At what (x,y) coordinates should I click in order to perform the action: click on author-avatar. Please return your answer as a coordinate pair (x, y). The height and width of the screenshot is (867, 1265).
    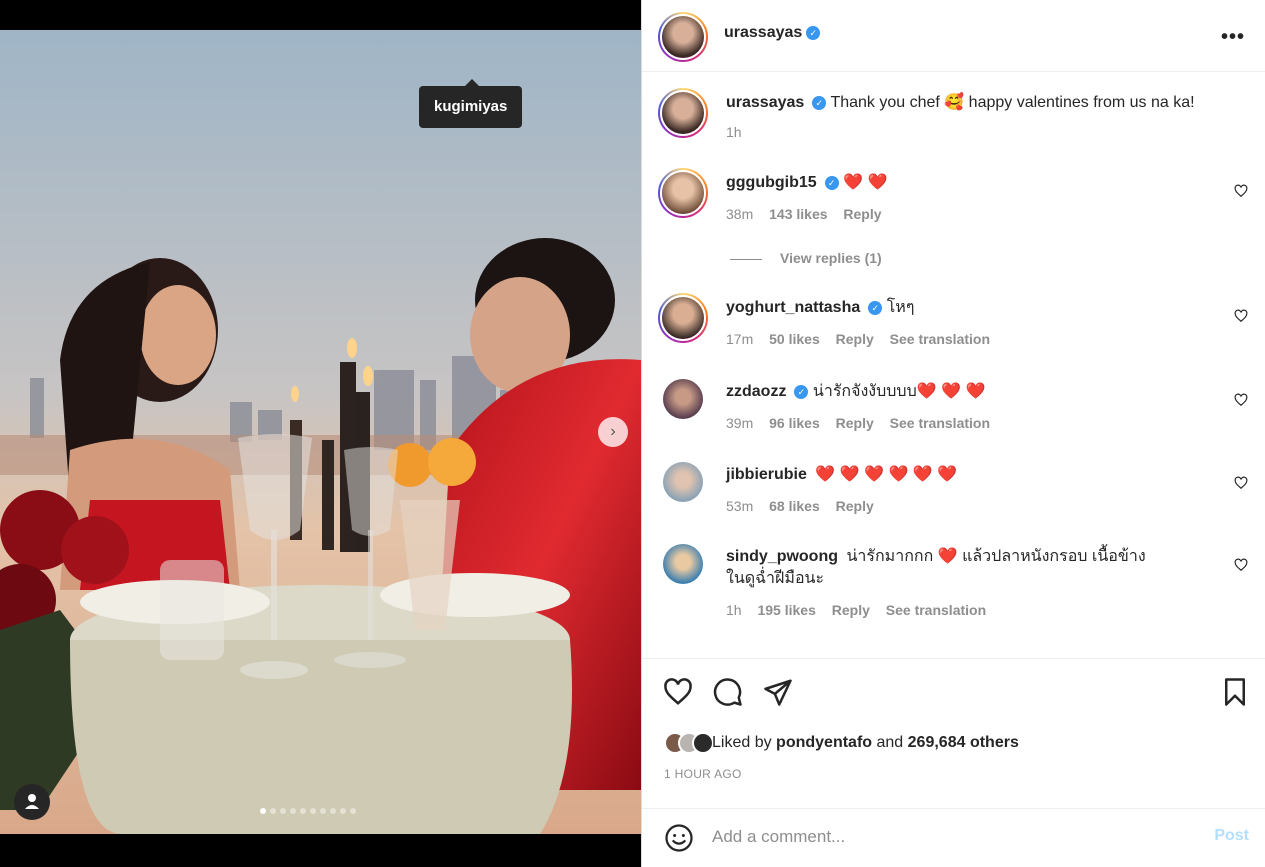
    Looking at the image, I should click on (683, 37).